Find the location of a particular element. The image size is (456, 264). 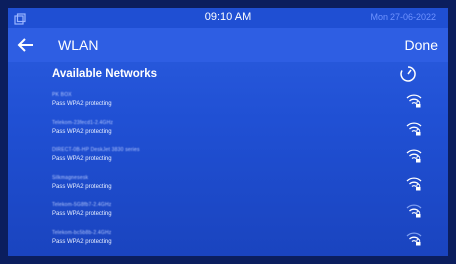

network-name: PK BOX is located at coordinates (62, 95).